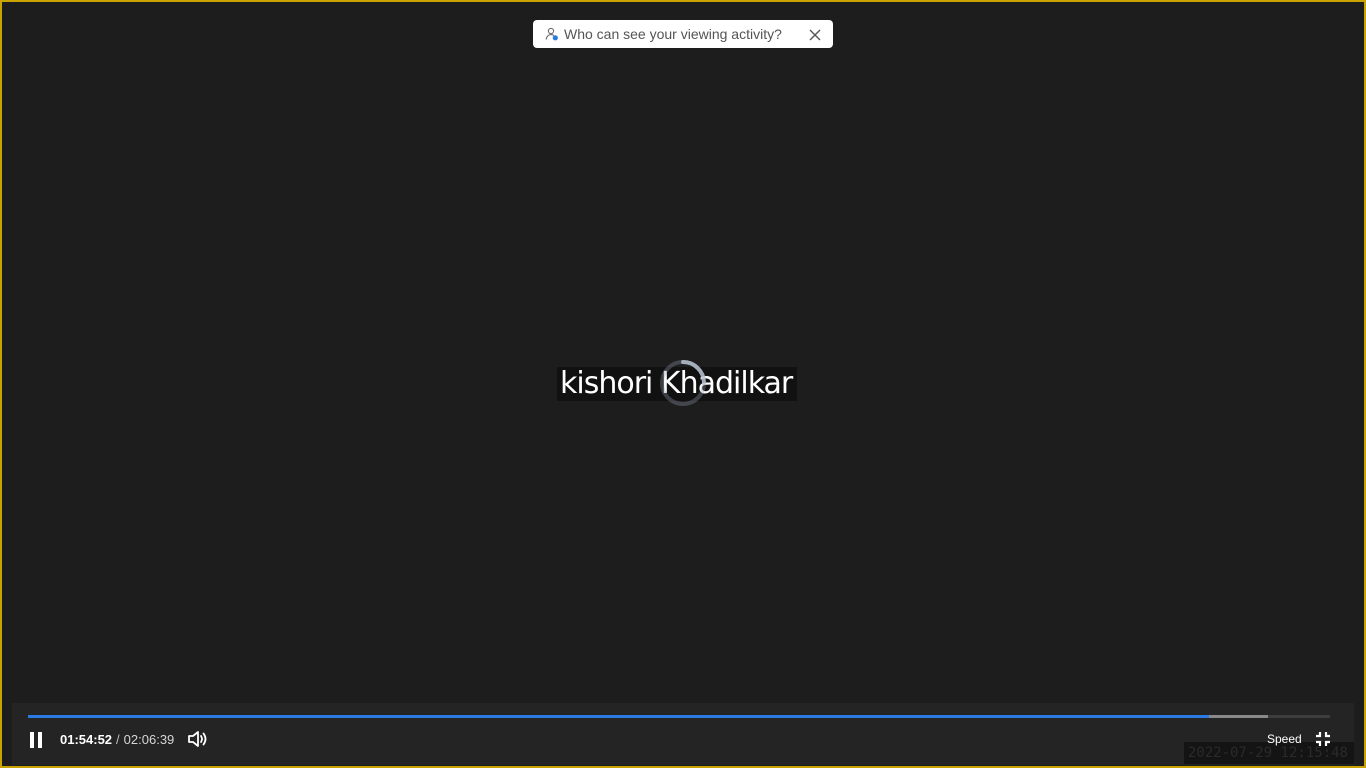  I want to click on total-time: 02:06:39, so click(149, 739).